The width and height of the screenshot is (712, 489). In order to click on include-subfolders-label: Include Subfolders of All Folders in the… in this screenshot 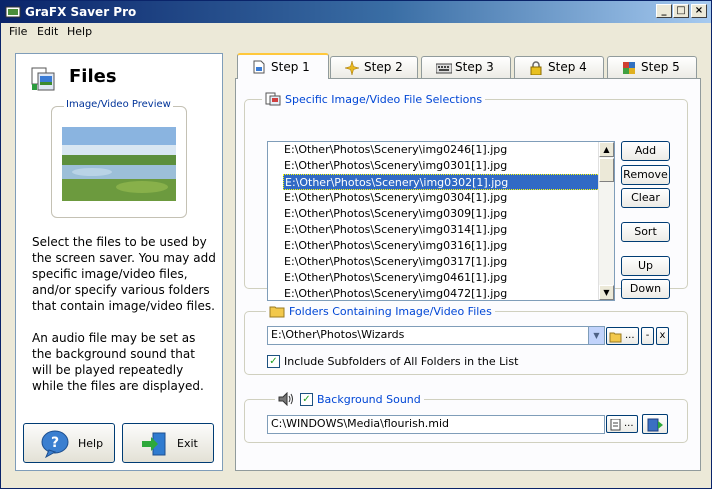, I will do `click(401, 361)`.